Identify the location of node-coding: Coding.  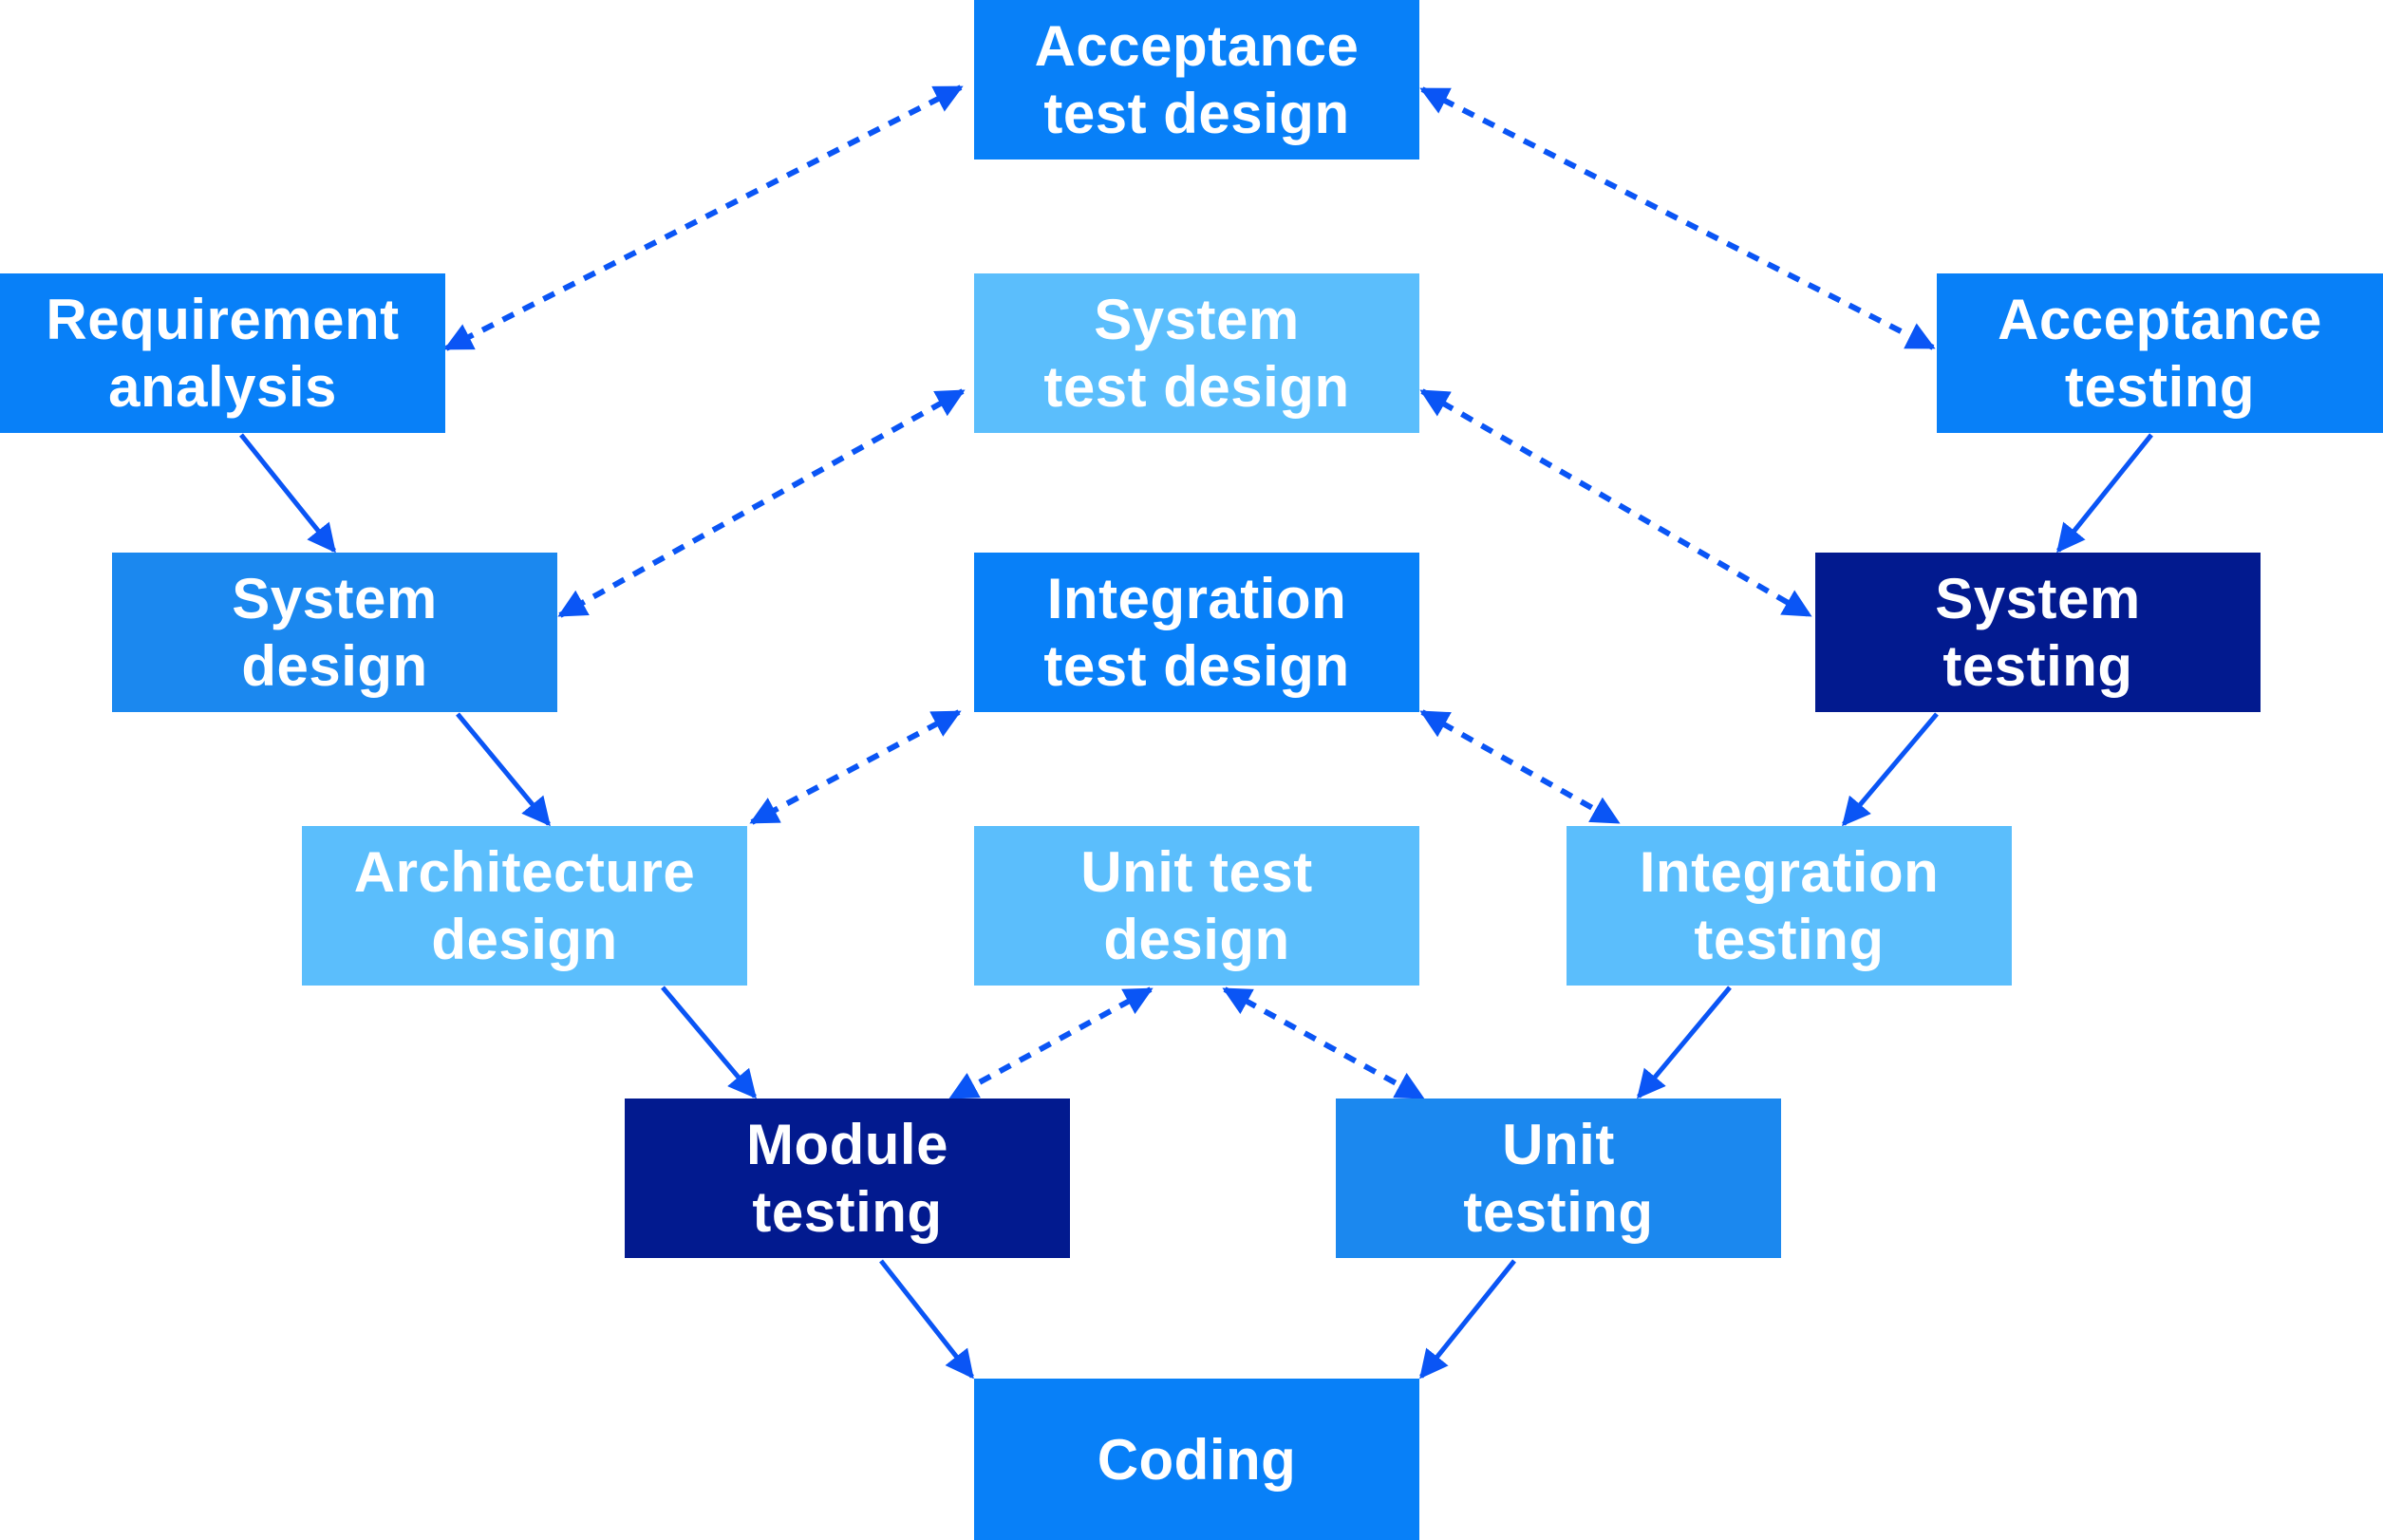
(1196, 1459).